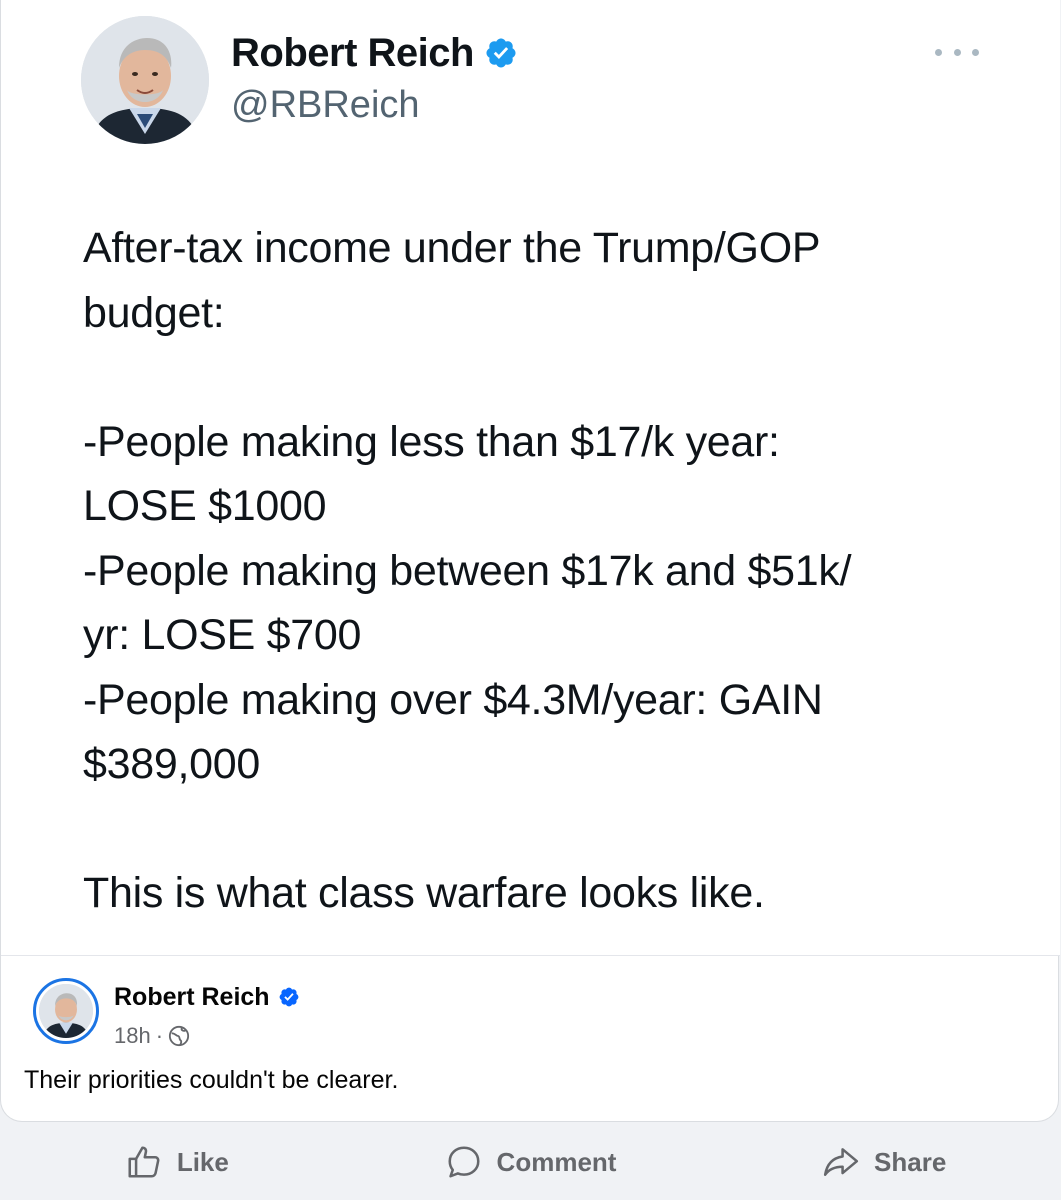  I want to click on more-options-icon, so click(957, 52).